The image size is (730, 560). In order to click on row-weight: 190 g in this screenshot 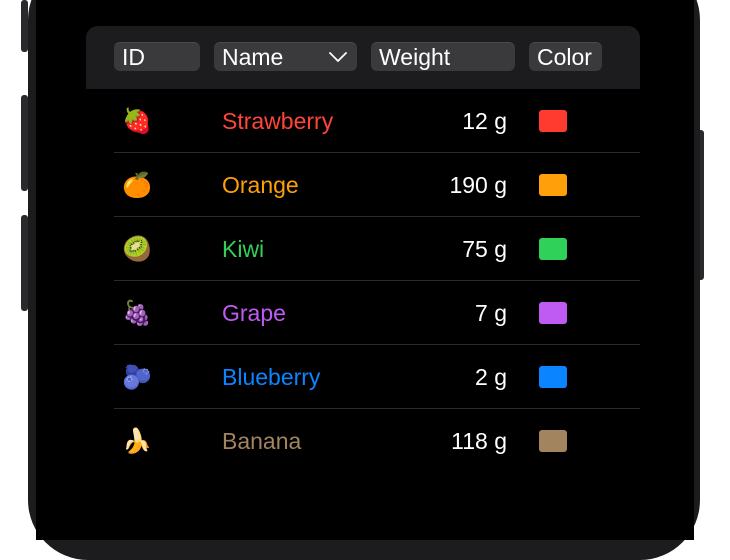, I will do `click(478, 185)`.